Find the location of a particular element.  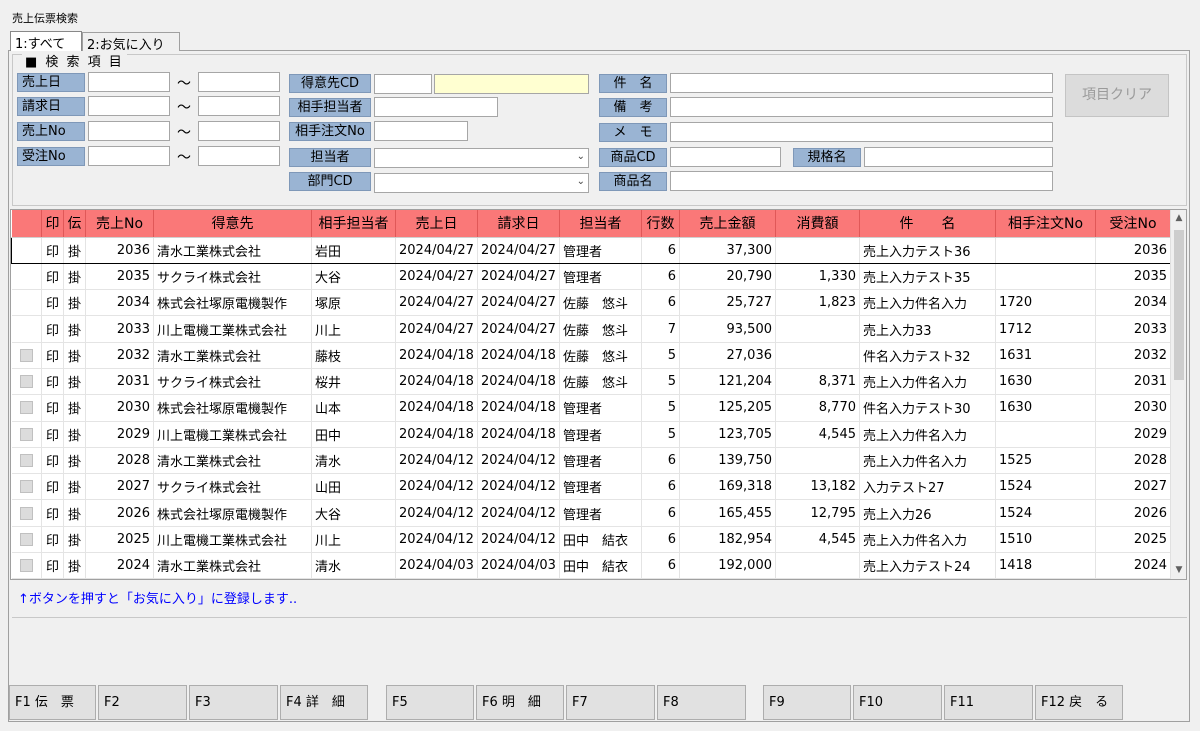

col-header-uriage-no: 売上No is located at coordinates (119, 224).